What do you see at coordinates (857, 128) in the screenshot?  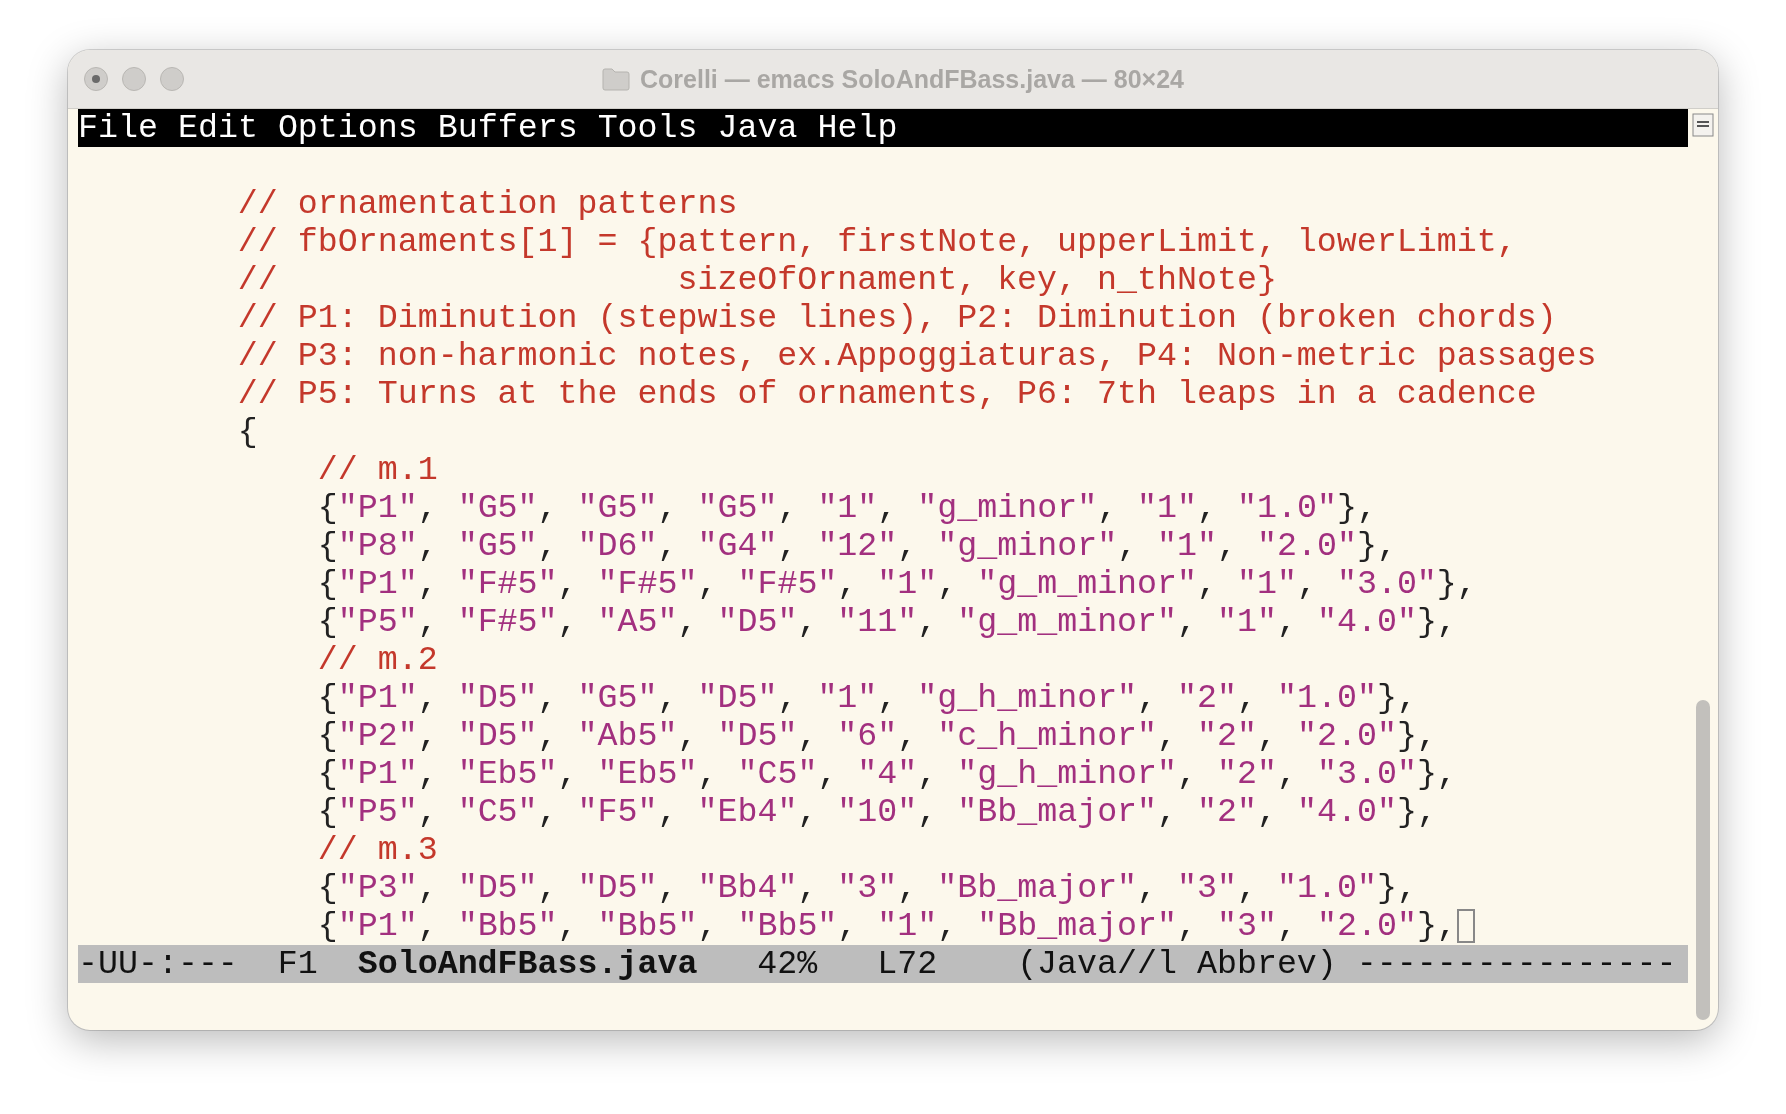 I see `menu-item: Help` at bounding box center [857, 128].